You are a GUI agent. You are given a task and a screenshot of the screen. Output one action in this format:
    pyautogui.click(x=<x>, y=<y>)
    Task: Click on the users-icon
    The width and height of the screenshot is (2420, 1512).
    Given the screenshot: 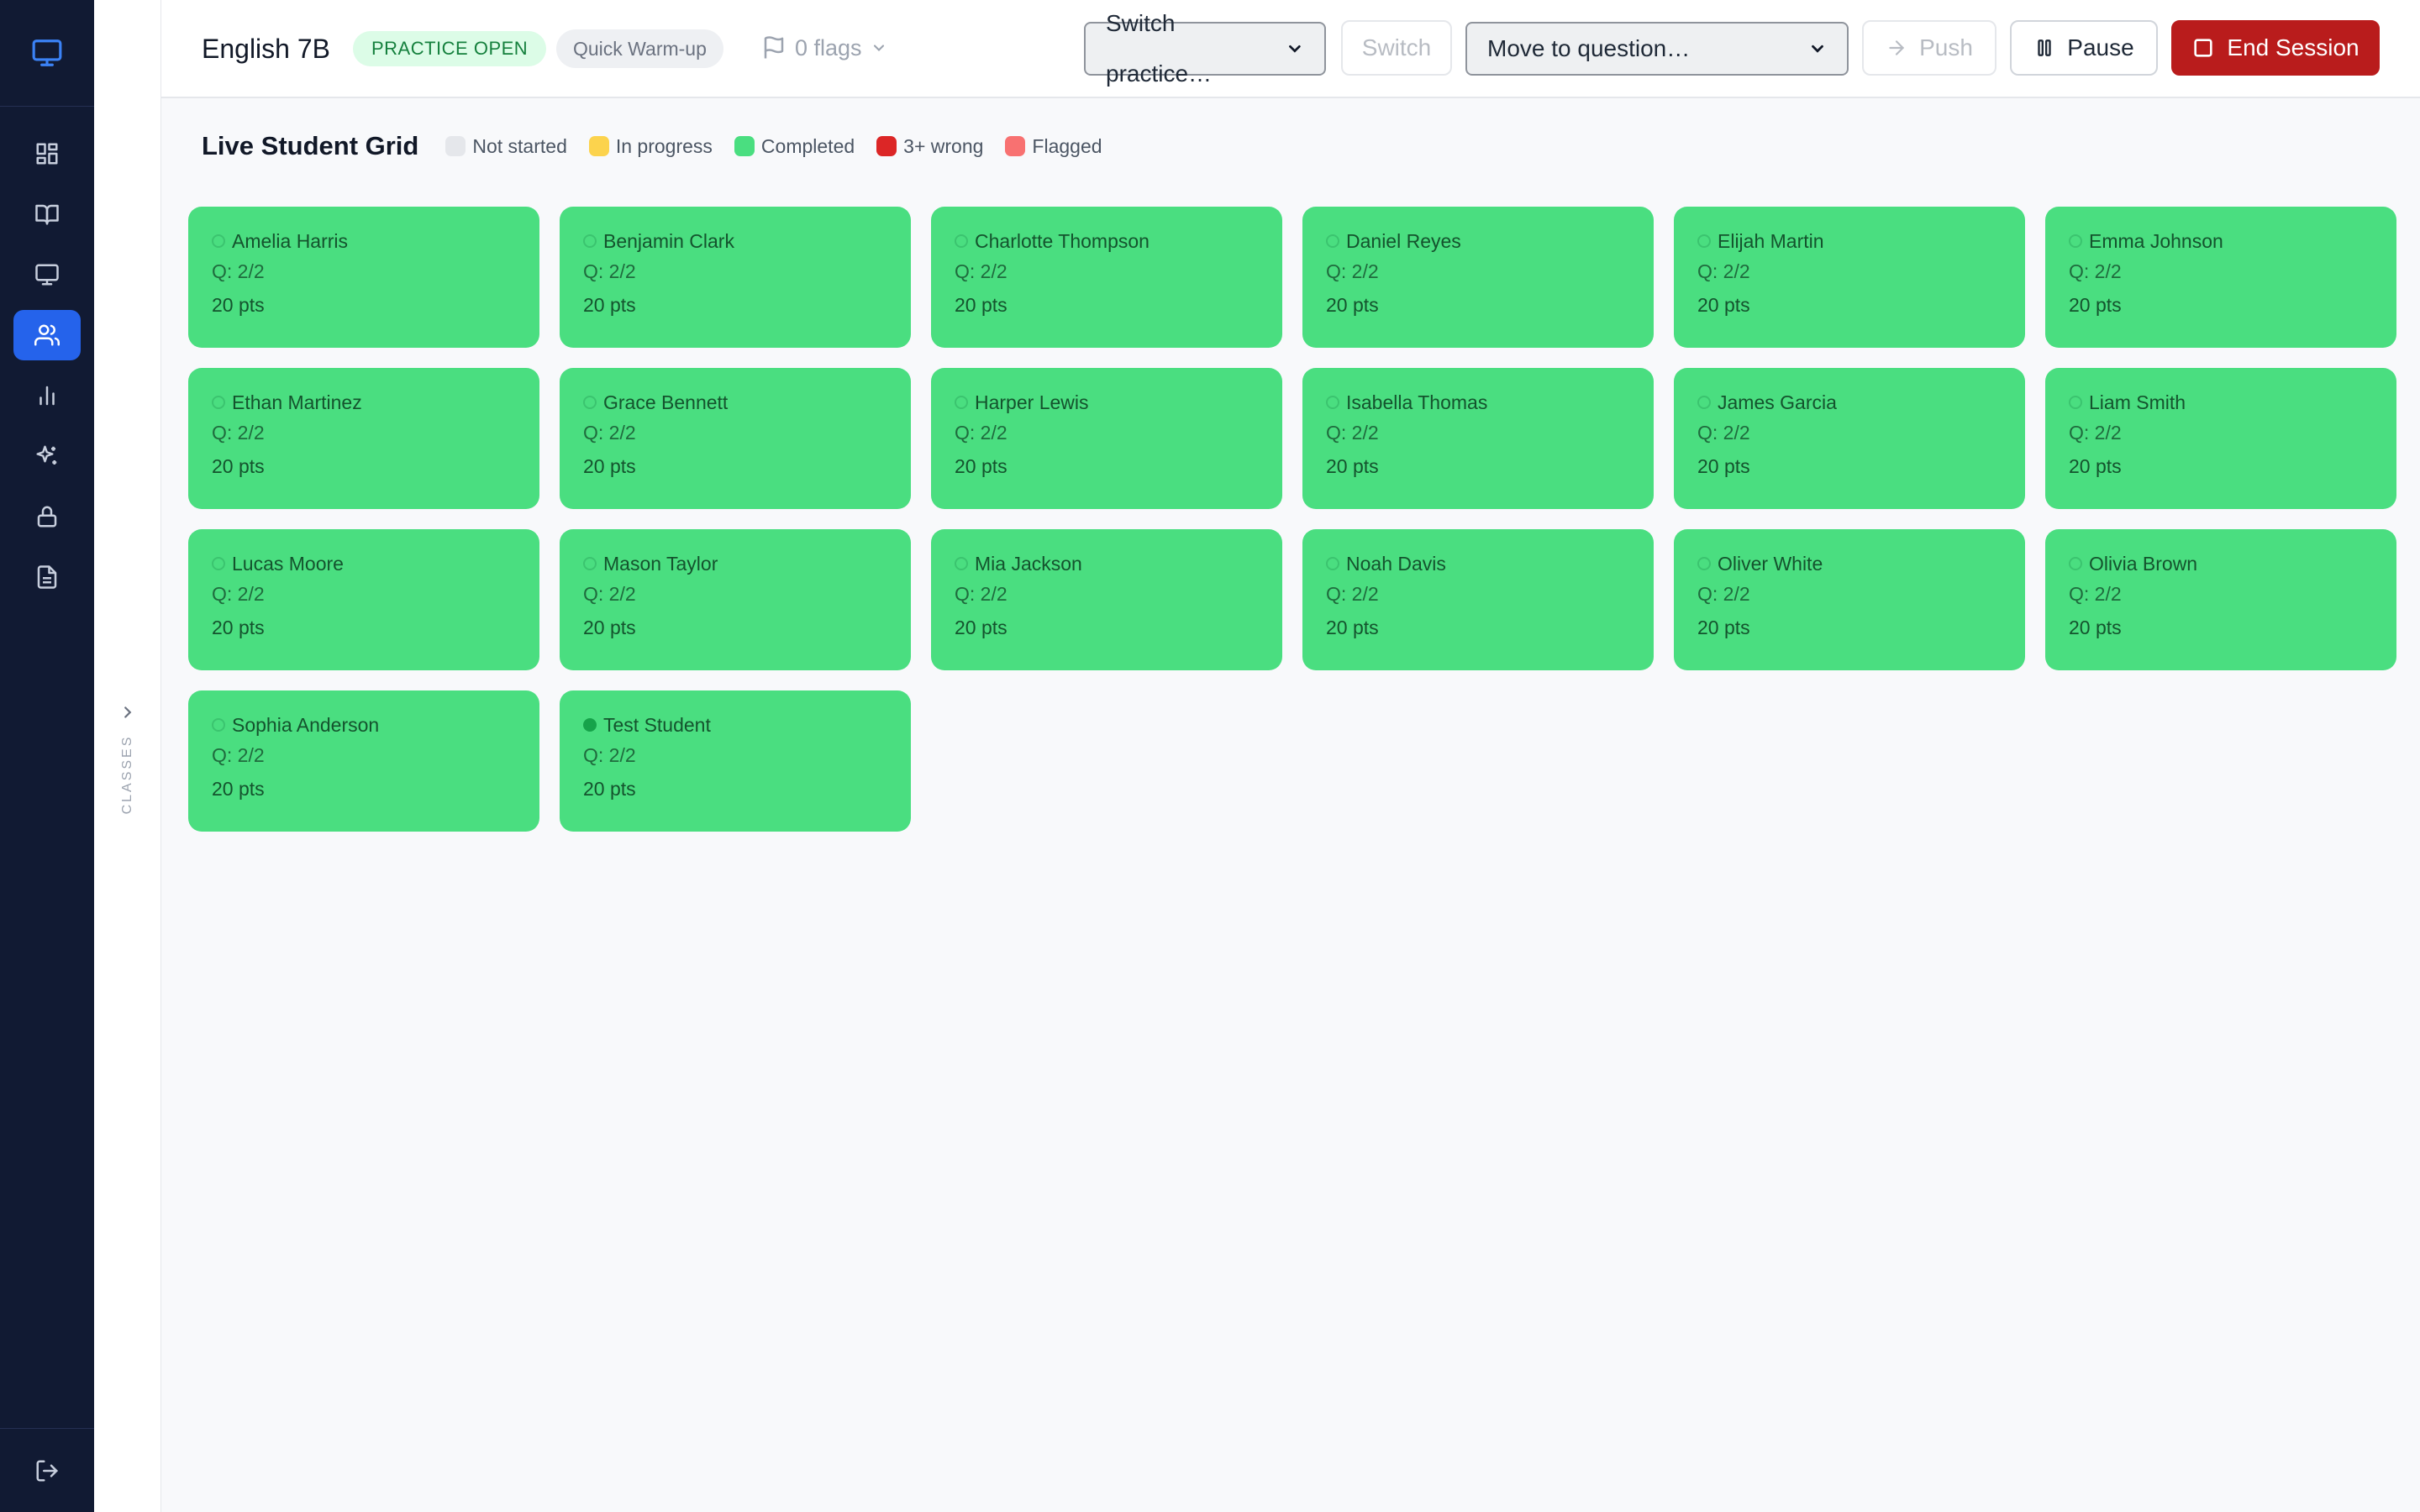 What is the action you would take?
    pyautogui.click(x=47, y=335)
    